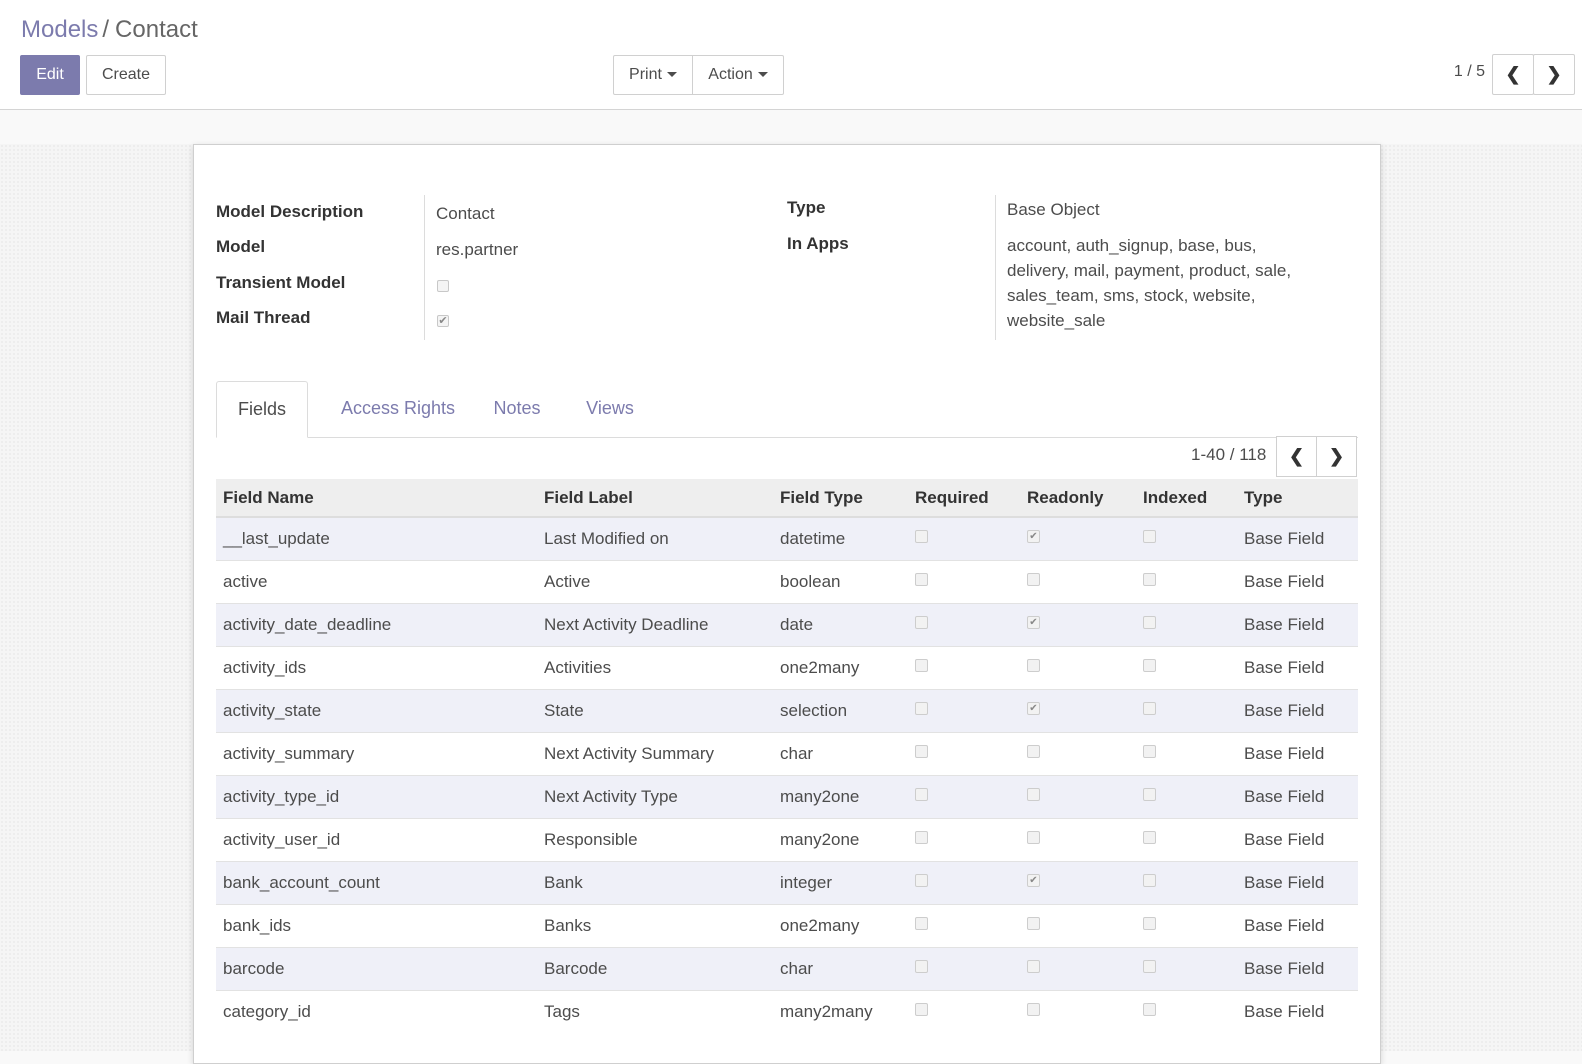  I want to click on table-row: barcode Barcode char Base Field, so click(787, 968).